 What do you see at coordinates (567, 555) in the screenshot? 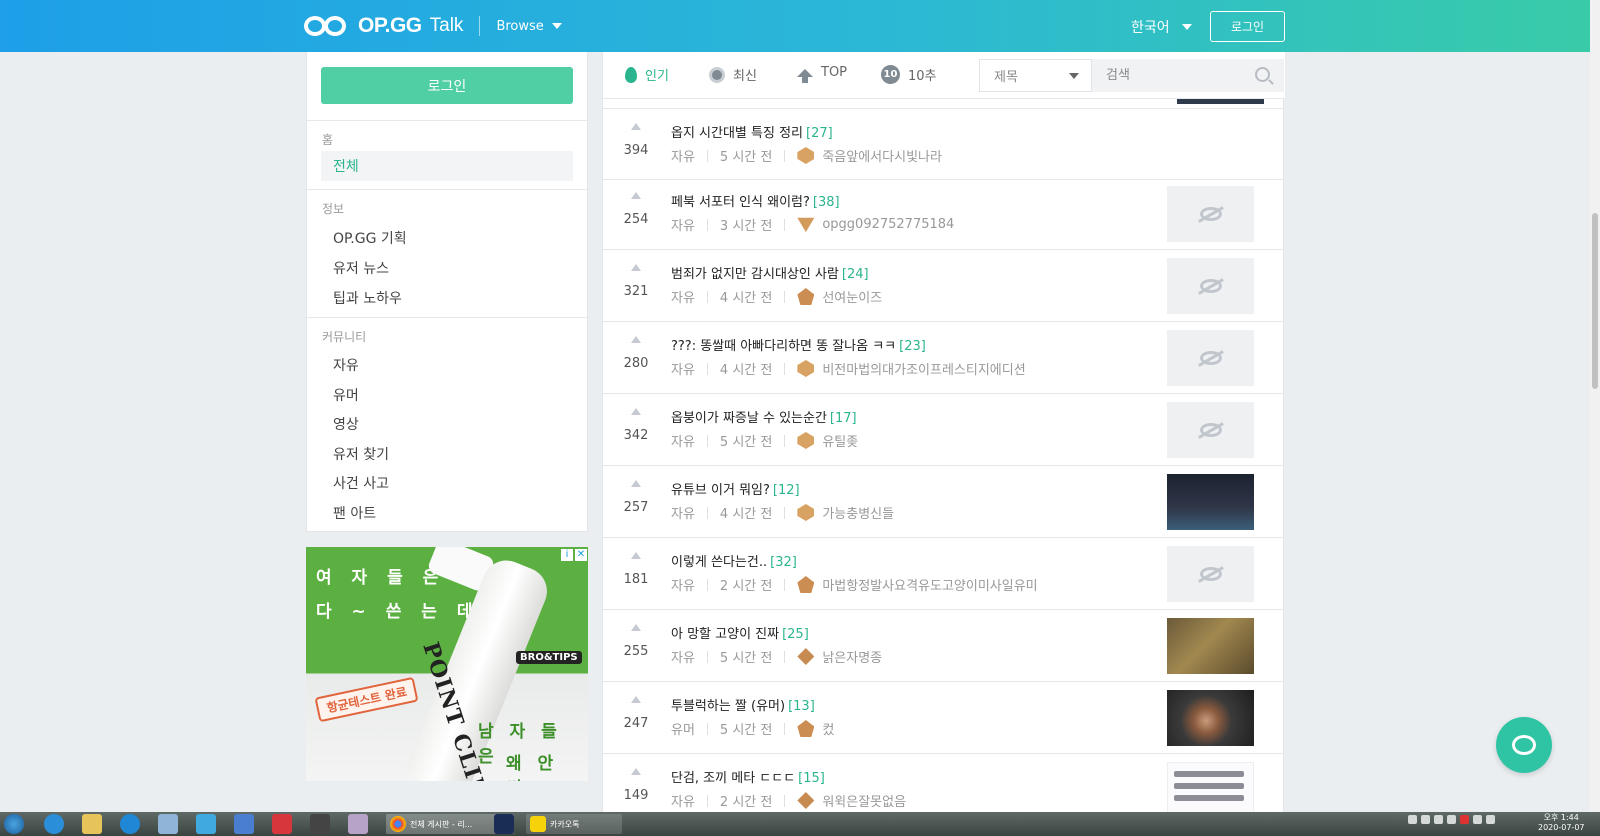
I see `ad-info-icon: i` at bounding box center [567, 555].